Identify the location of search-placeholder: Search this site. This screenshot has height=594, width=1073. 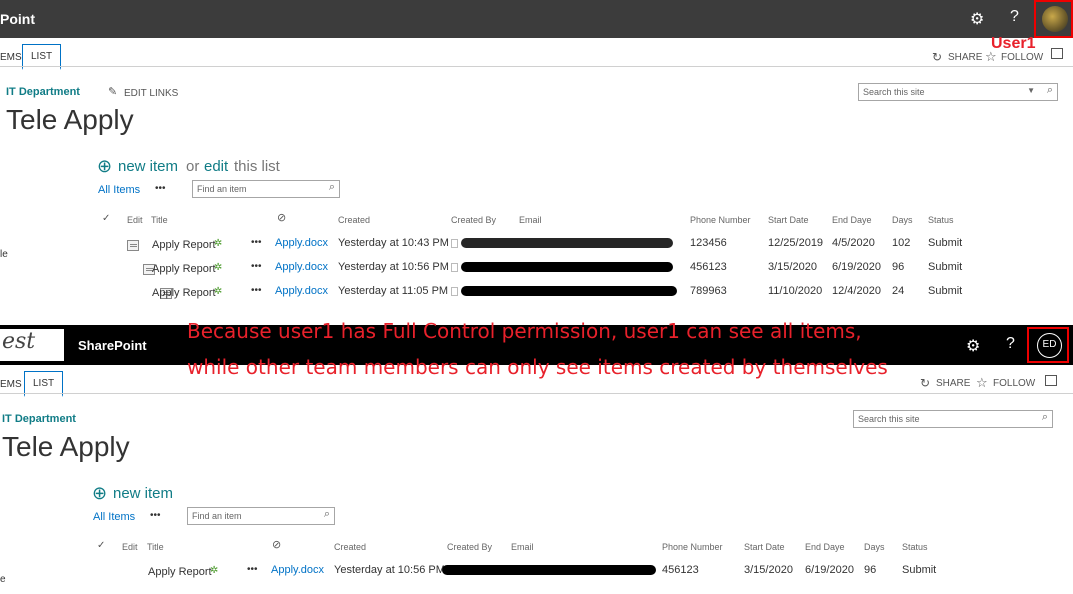
(889, 419).